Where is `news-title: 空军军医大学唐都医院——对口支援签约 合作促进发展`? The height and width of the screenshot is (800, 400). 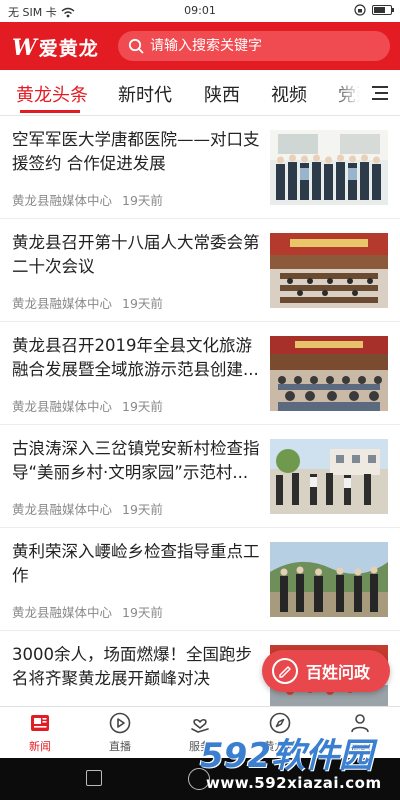
news-title: 空军军医大学唐都医院——对口支援签约 合作促进发展 is located at coordinates (136, 151).